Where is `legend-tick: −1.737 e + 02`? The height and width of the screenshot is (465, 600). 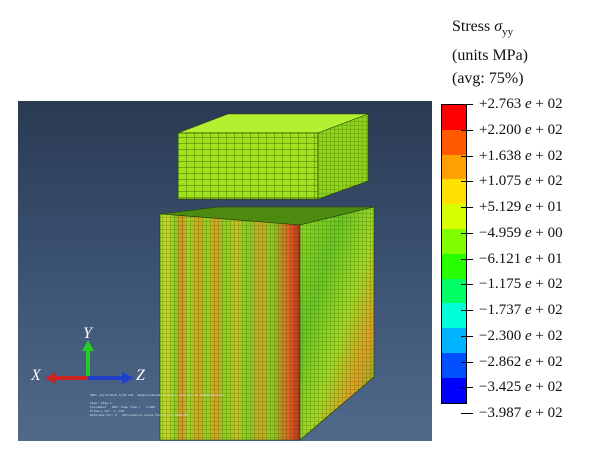 legend-tick: −1.737 e + 02 is located at coordinates (512, 310).